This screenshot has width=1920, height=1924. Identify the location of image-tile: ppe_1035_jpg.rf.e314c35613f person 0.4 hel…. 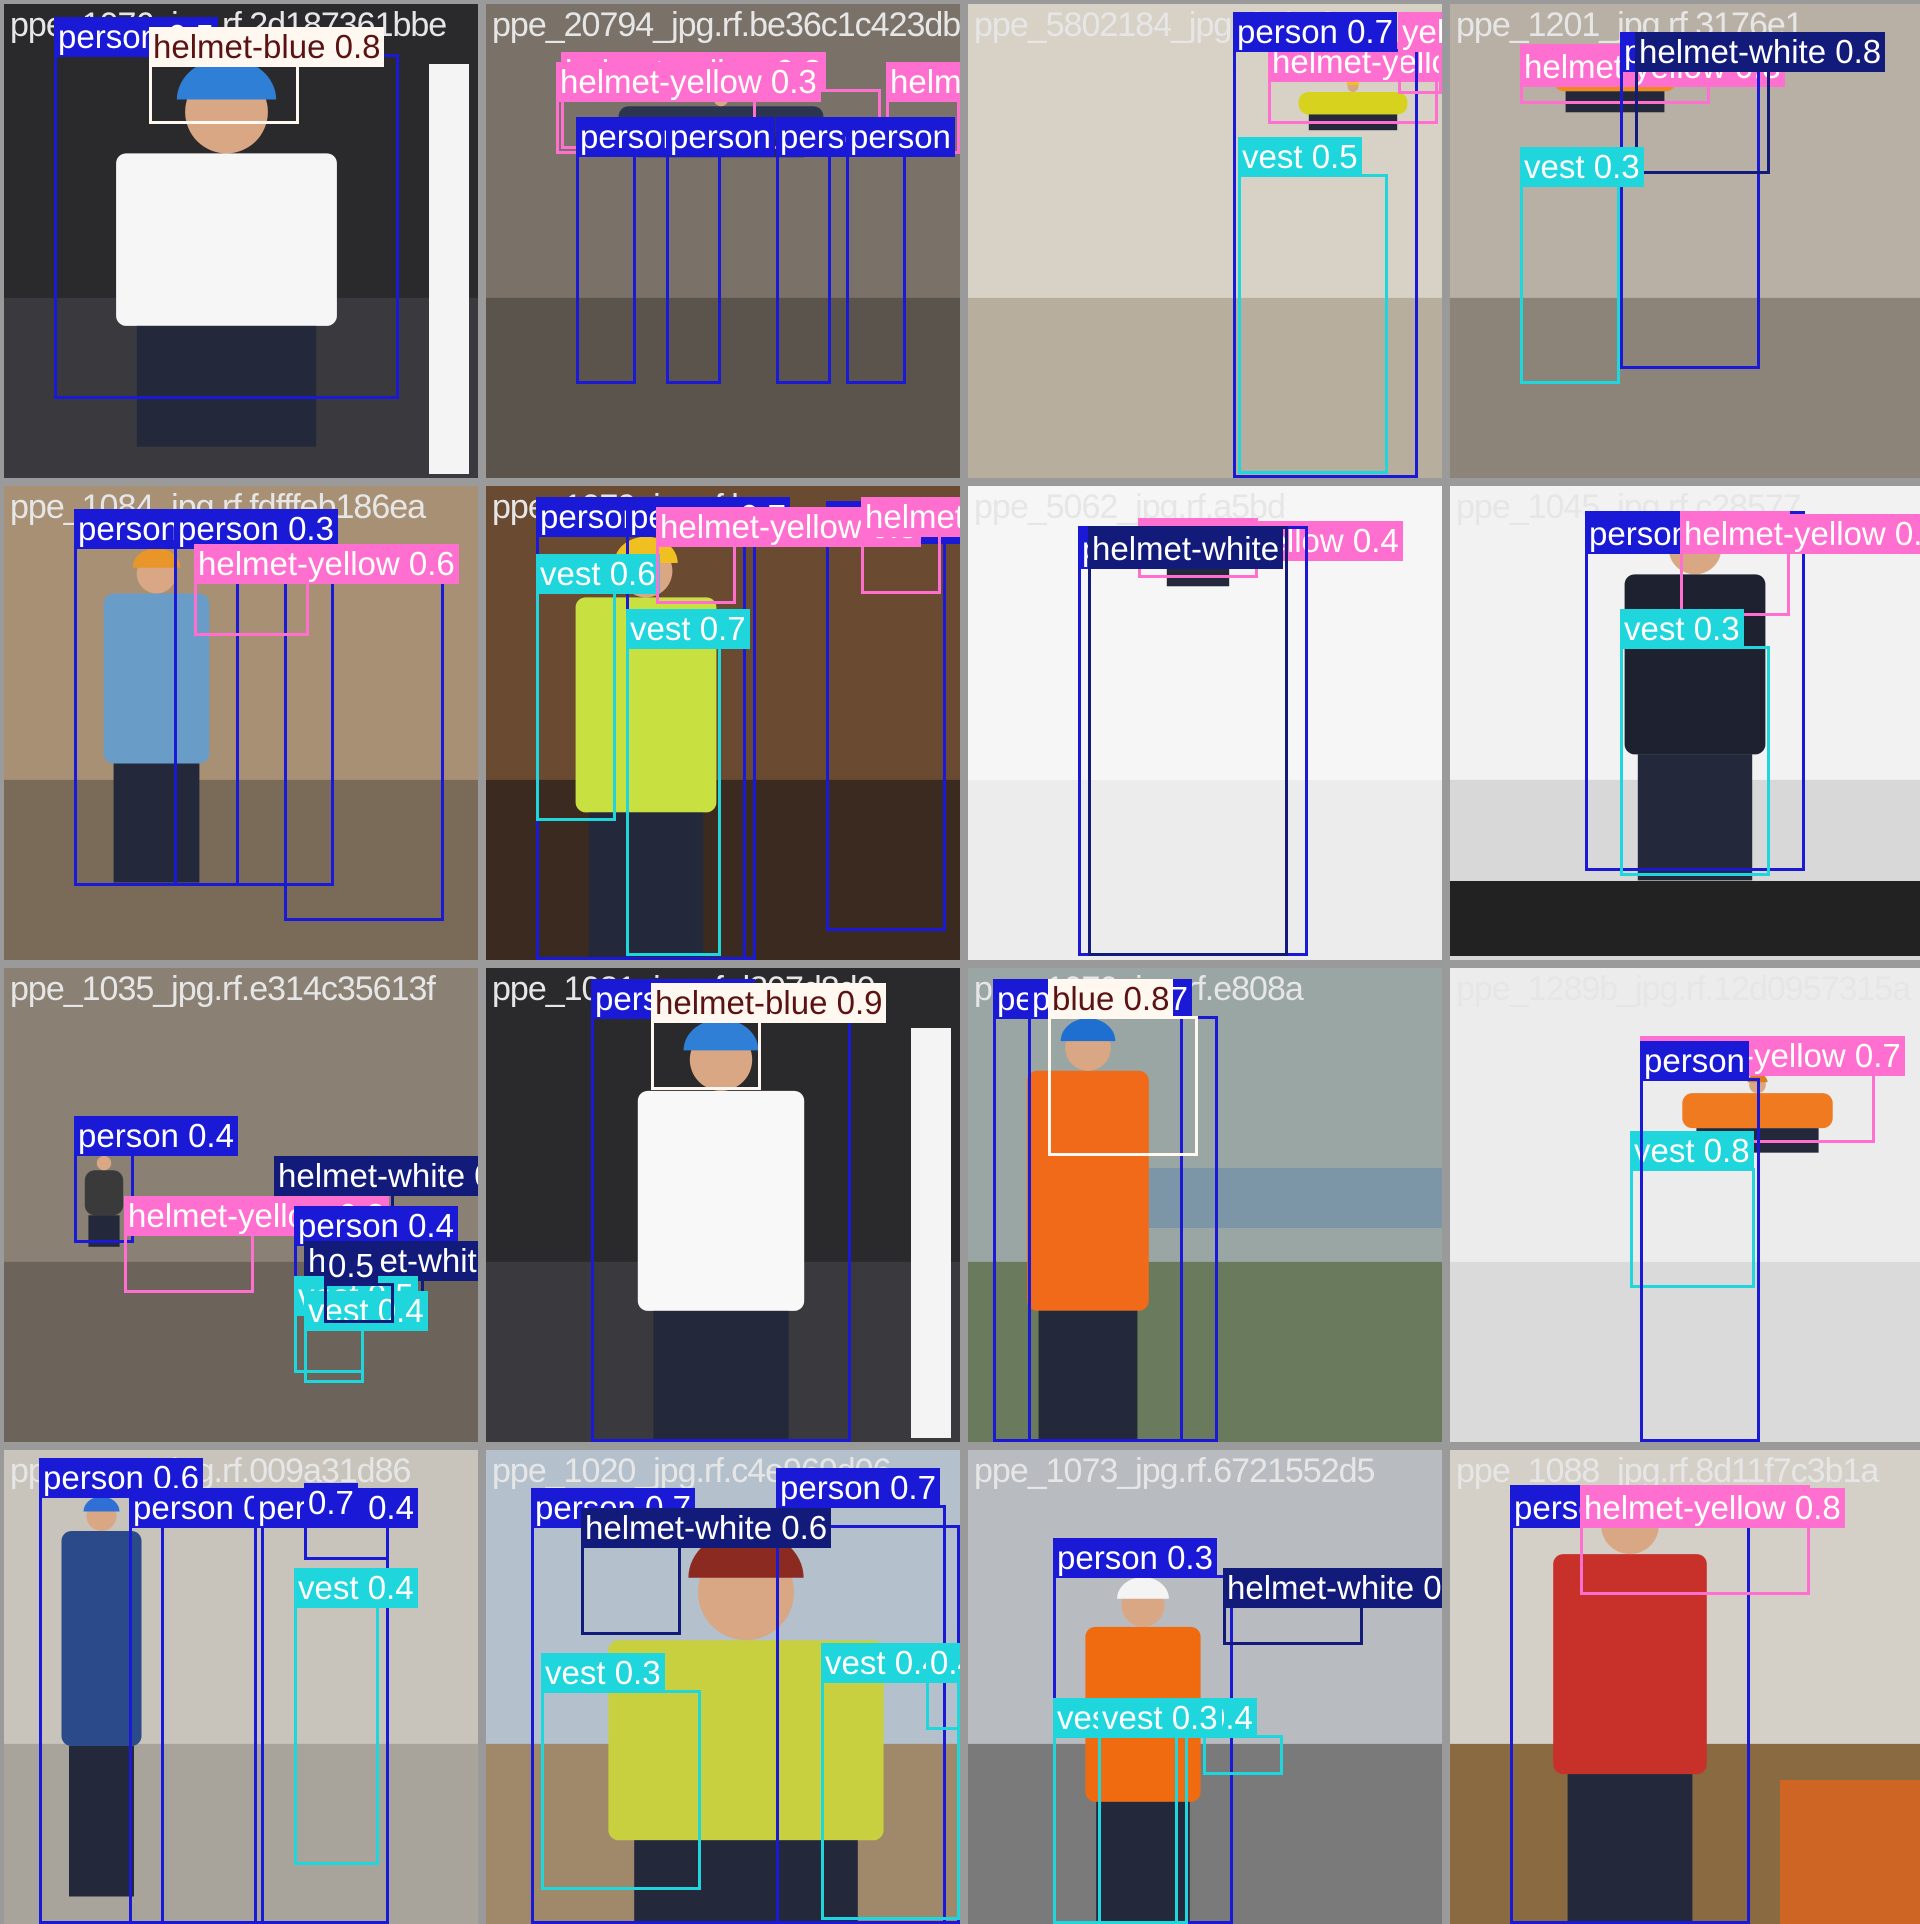
(241, 1205).